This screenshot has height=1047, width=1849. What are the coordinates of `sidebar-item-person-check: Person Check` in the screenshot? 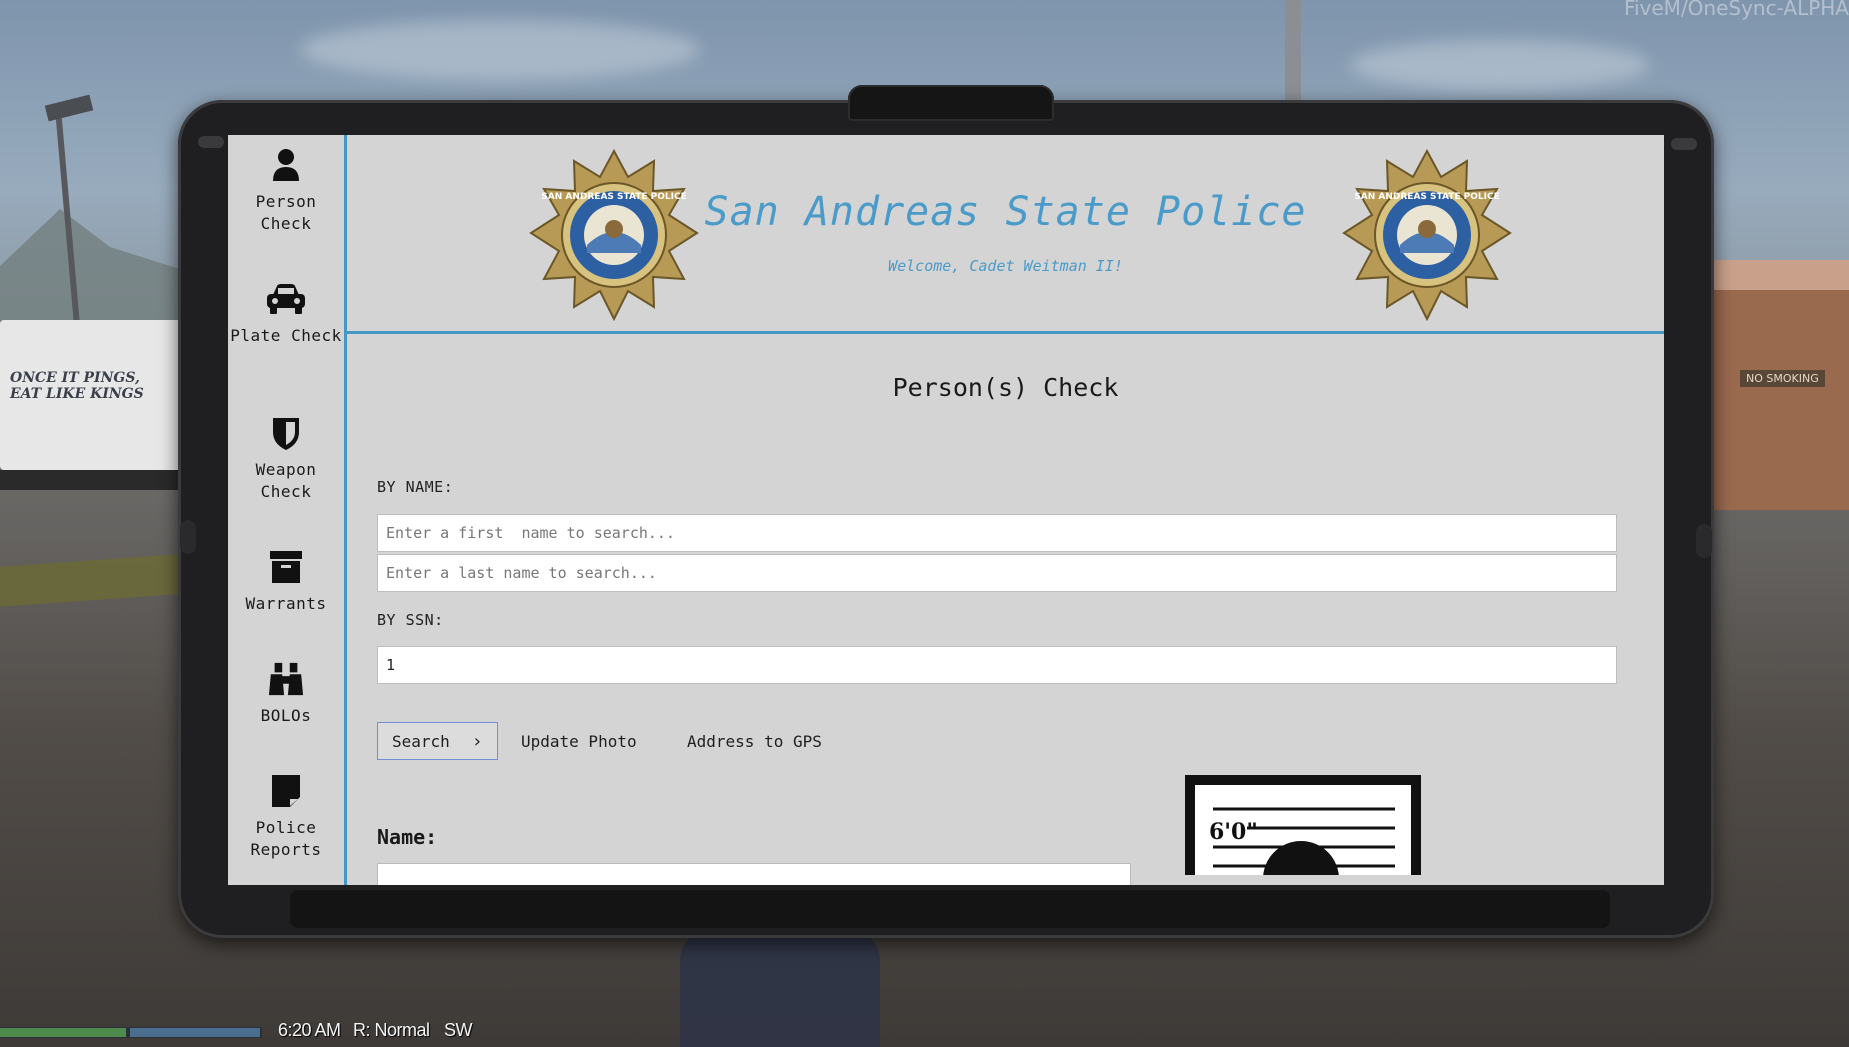 It's located at (286, 191).